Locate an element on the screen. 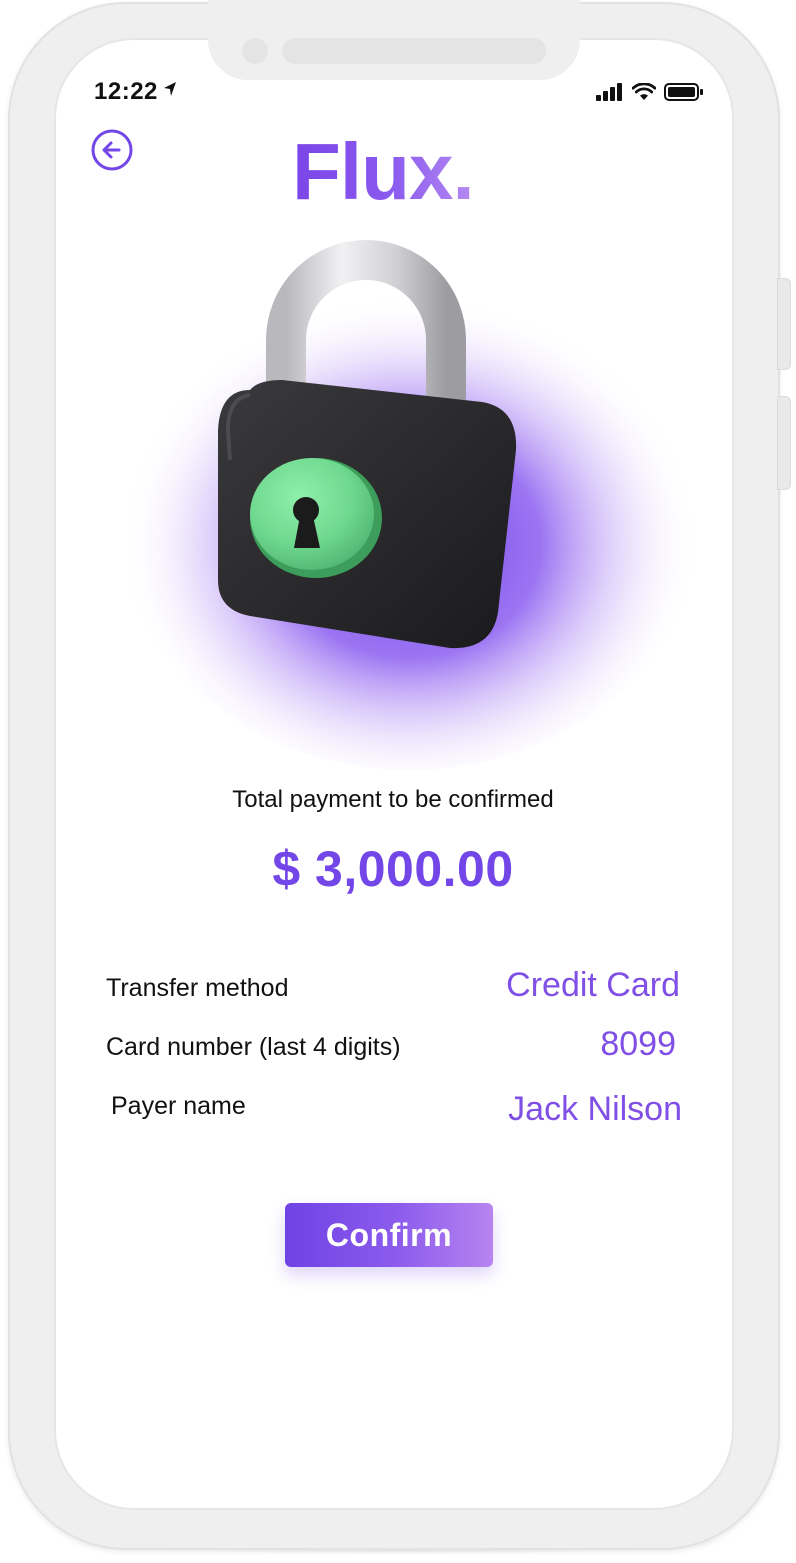 The height and width of the screenshot is (1563, 796). device-side-button-lower is located at coordinates (784, 443).